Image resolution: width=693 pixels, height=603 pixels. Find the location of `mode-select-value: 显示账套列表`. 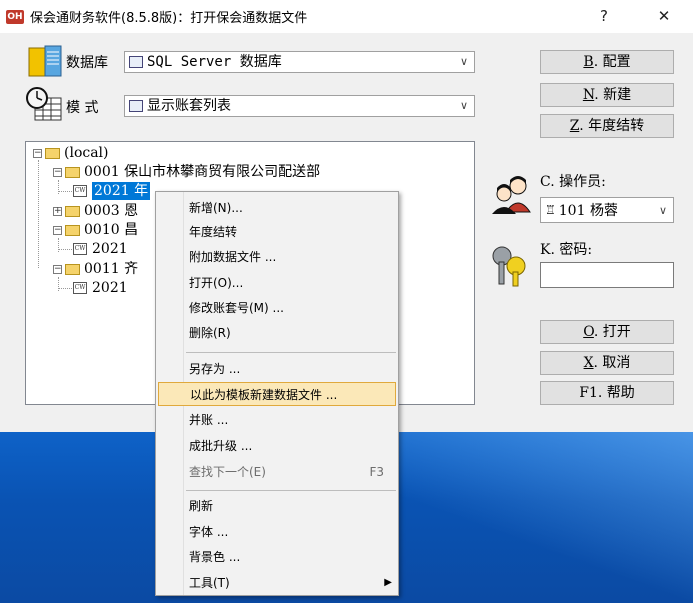

mode-select-value: 显示账套列表 is located at coordinates (189, 106).